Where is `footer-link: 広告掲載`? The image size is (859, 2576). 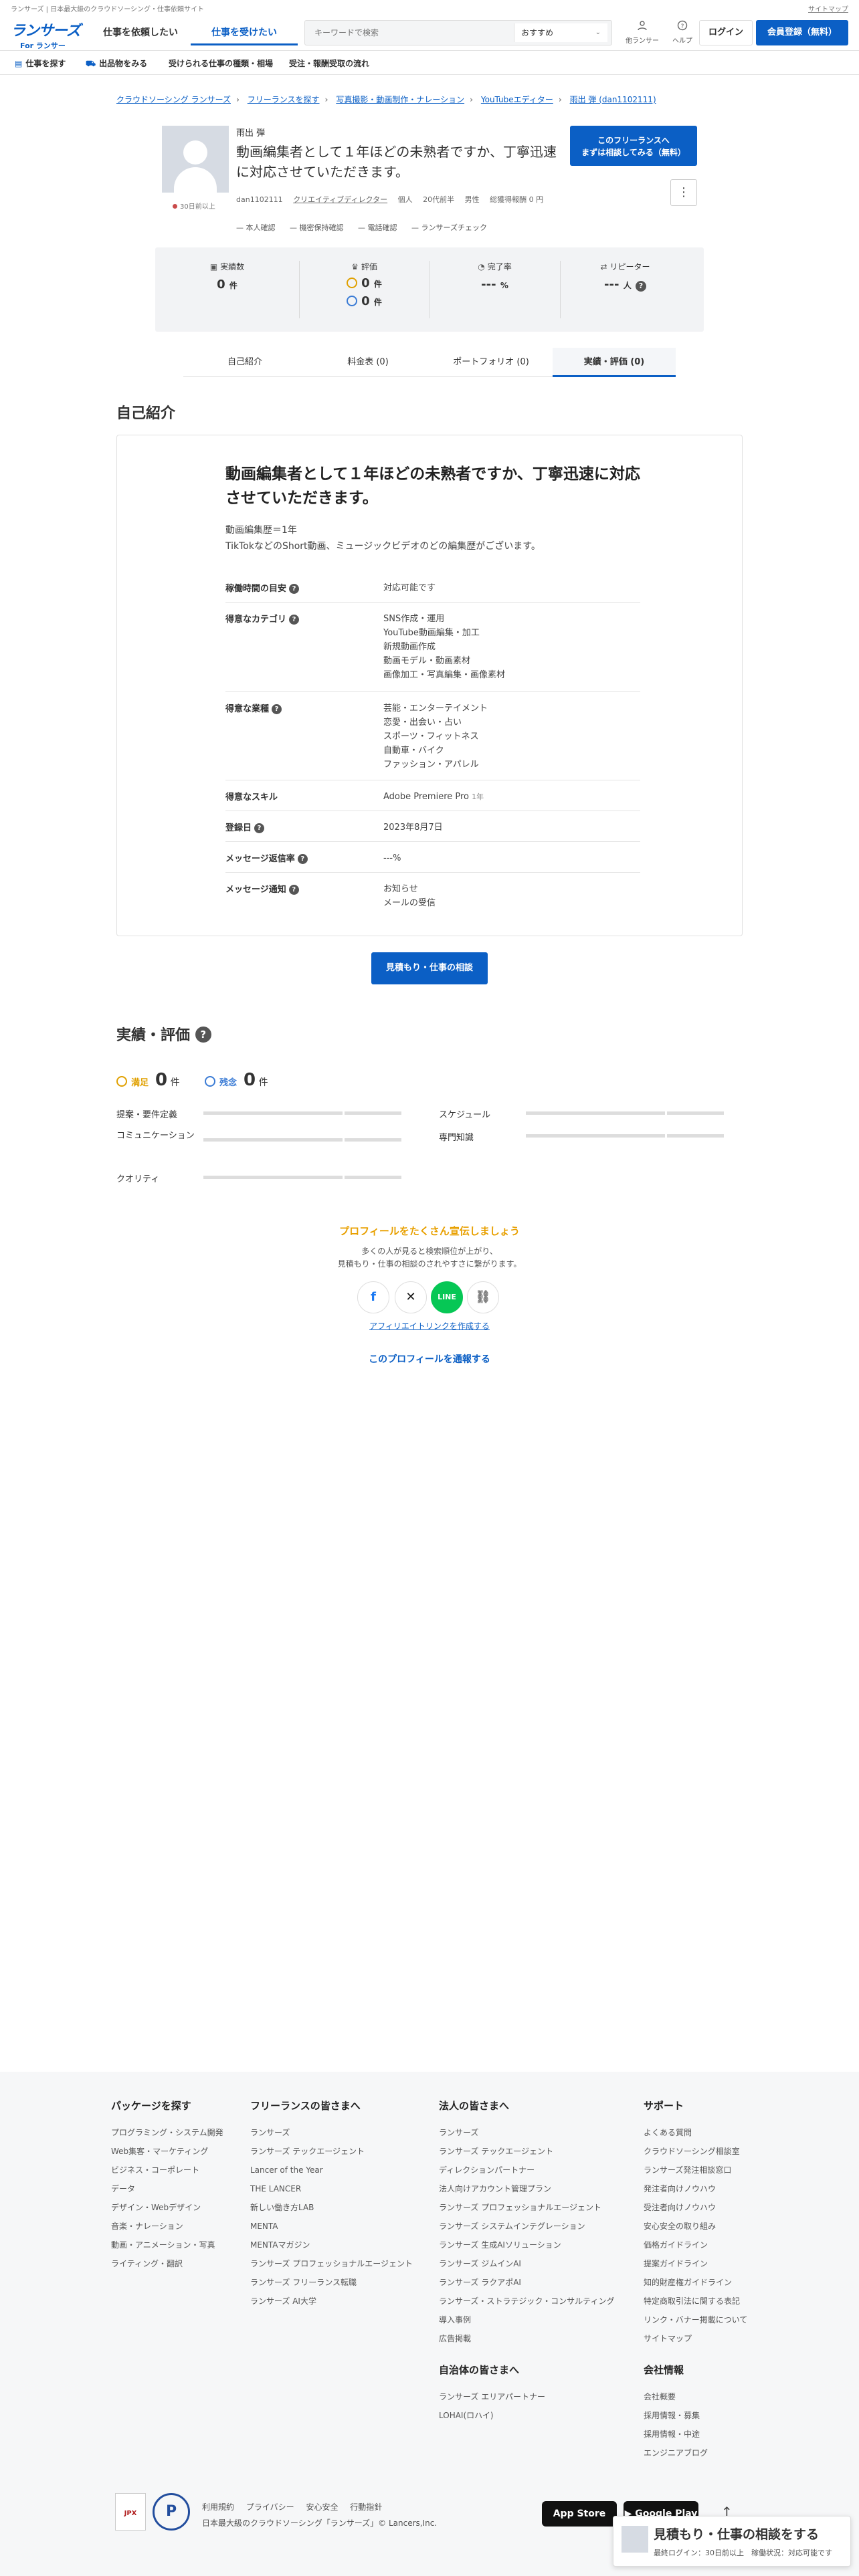
footer-link: 広告掲載 is located at coordinates (536, 2339).